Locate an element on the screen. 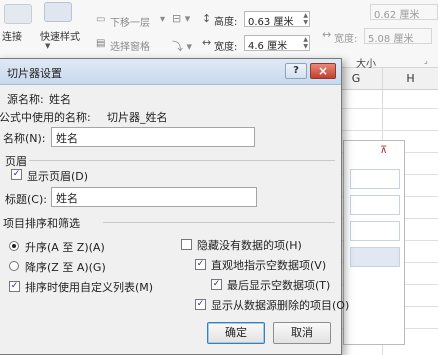 The width and height of the screenshot is (438, 355). custom-lists-checkbox: ✓ is located at coordinates (14, 286).